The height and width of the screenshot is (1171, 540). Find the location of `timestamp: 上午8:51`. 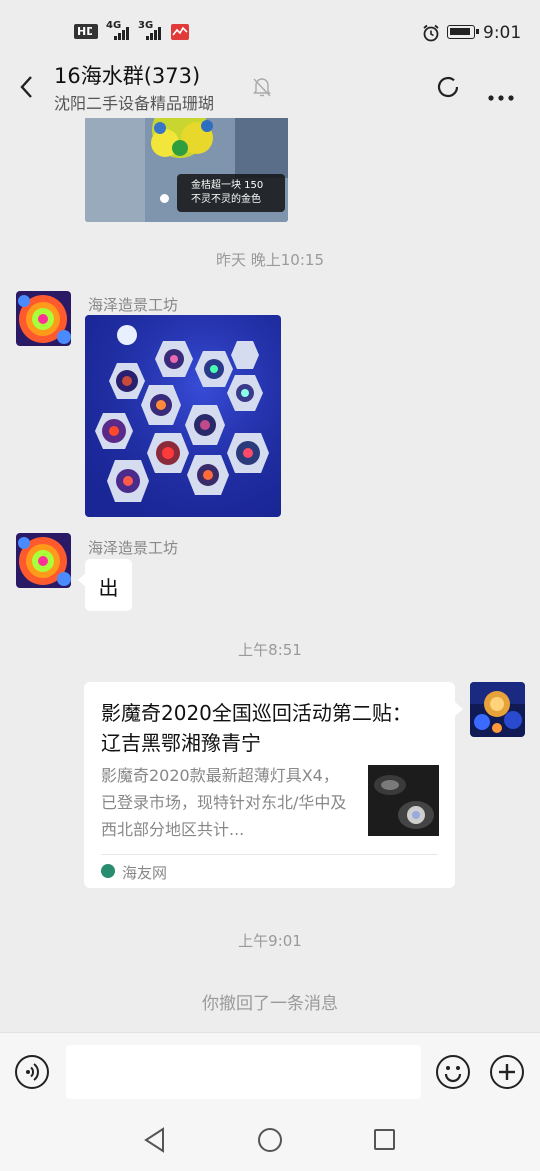

timestamp: 上午8:51 is located at coordinates (270, 650).